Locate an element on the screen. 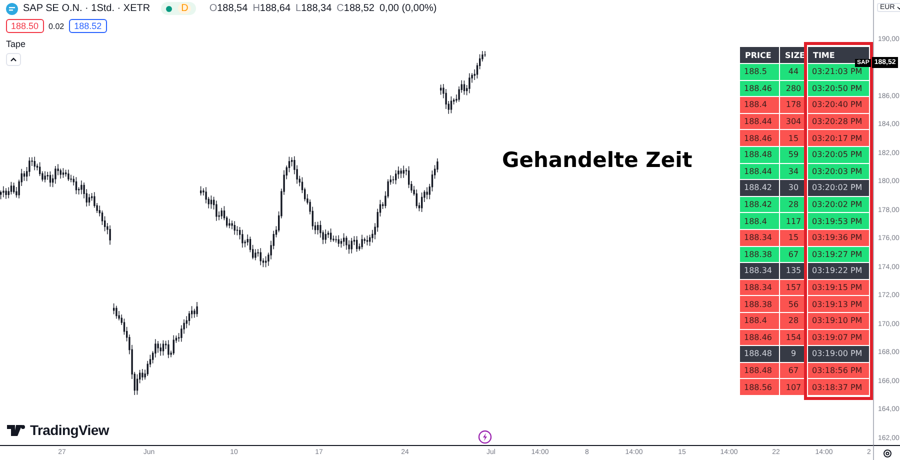 The image size is (900, 460). ohlc-value: C188,52 is located at coordinates (355, 8).